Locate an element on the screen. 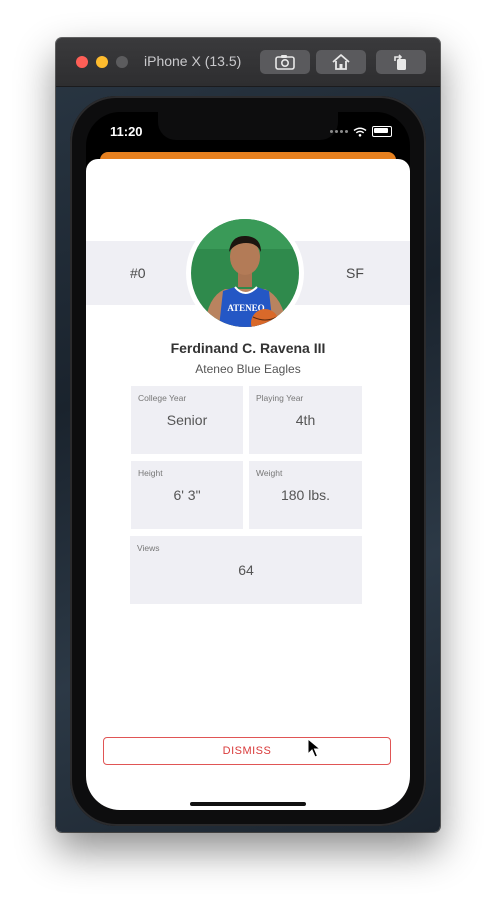  rotate-button is located at coordinates (401, 62).